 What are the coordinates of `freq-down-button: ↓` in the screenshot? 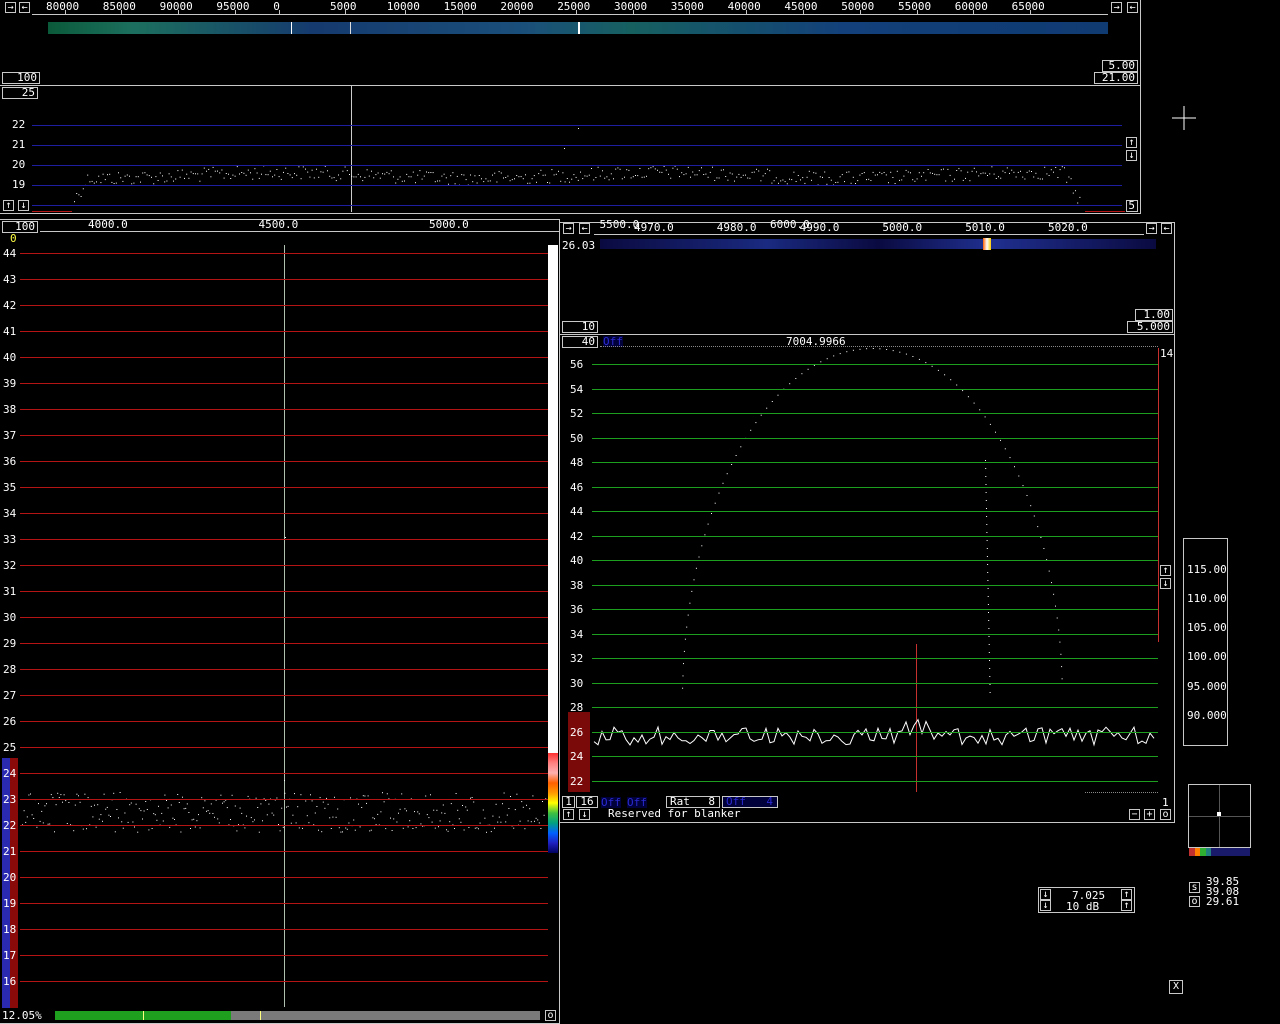 It's located at (1045, 894).